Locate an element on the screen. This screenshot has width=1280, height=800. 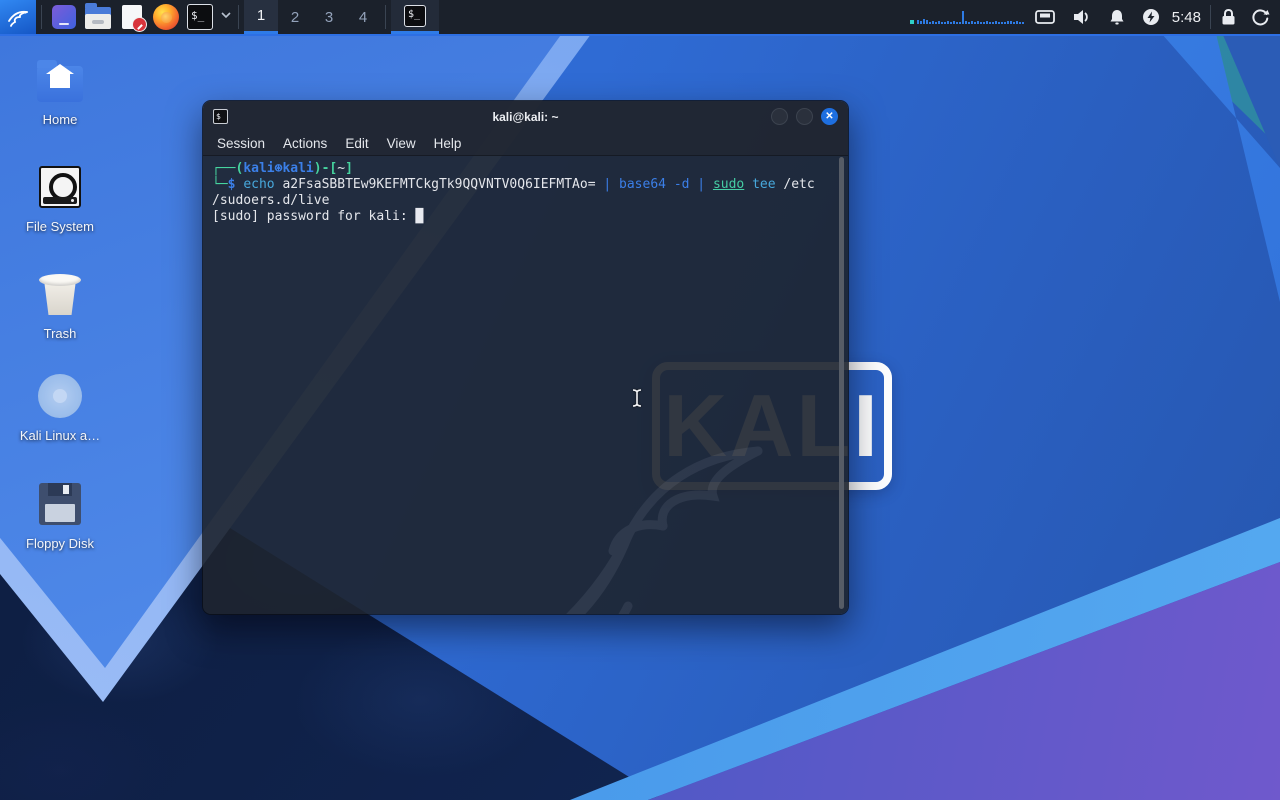
menu-actions: Actions is located at coordinates (305, 143).